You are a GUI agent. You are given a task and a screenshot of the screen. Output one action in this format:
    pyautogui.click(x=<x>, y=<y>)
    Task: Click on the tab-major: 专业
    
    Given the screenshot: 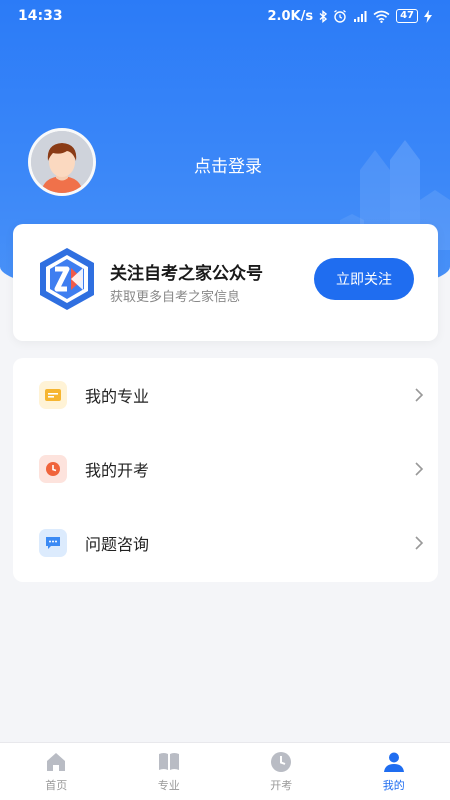 What is the action you would take?
    pyautogui.click(x=169, y=771)
    